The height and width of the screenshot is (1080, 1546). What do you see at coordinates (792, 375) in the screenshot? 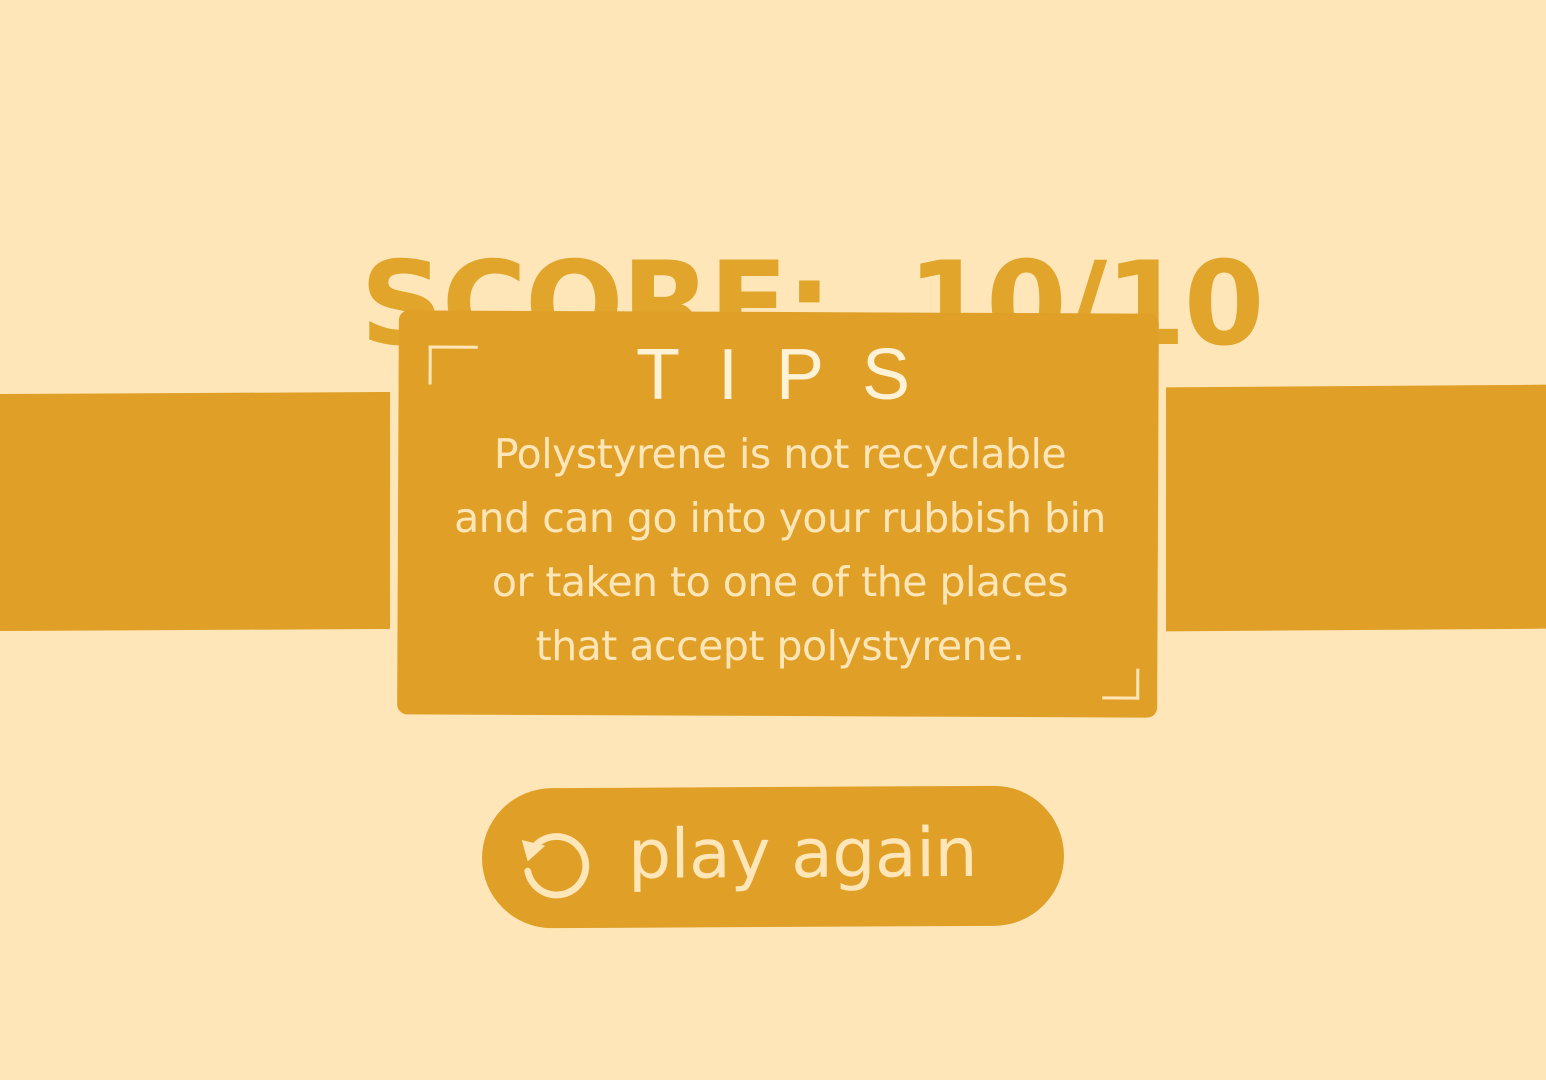
I see `tips-title: TIPS` at bounding box center [792, 375].